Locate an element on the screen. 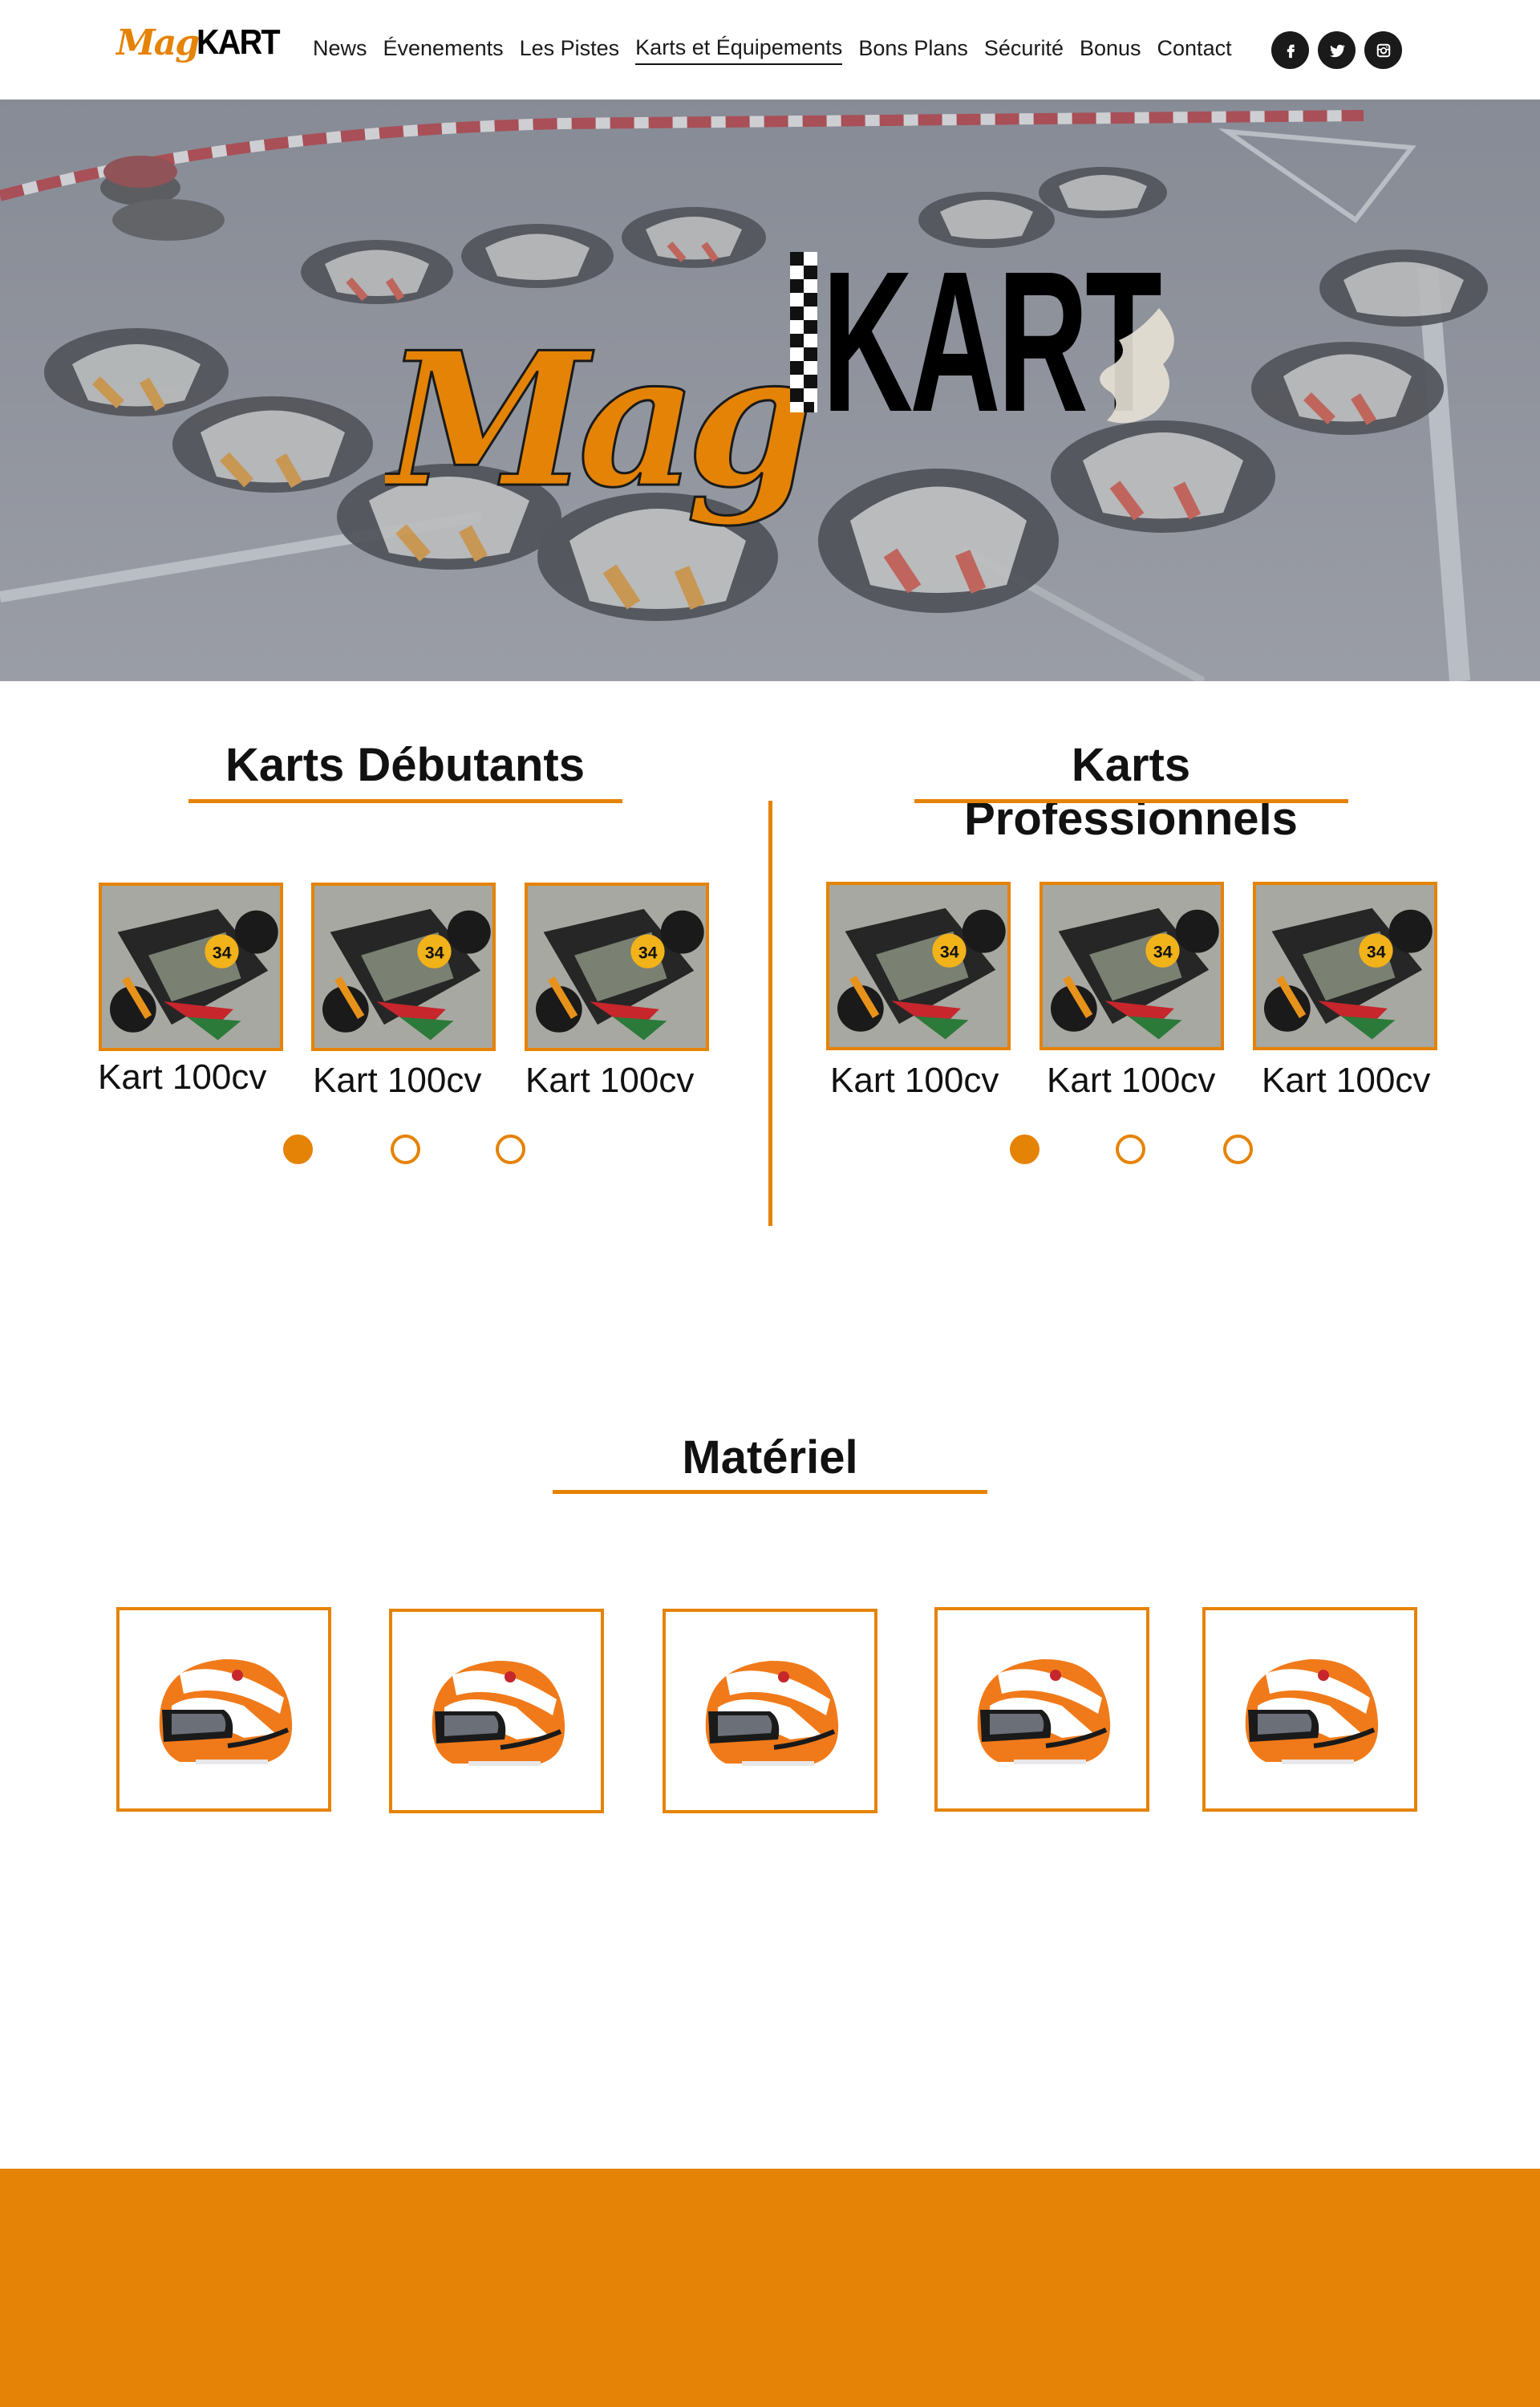 This screenshot has height=2407, width=1540. kart-label-debutant-1: Kart 100cv is located at coordinates (182, 1077).